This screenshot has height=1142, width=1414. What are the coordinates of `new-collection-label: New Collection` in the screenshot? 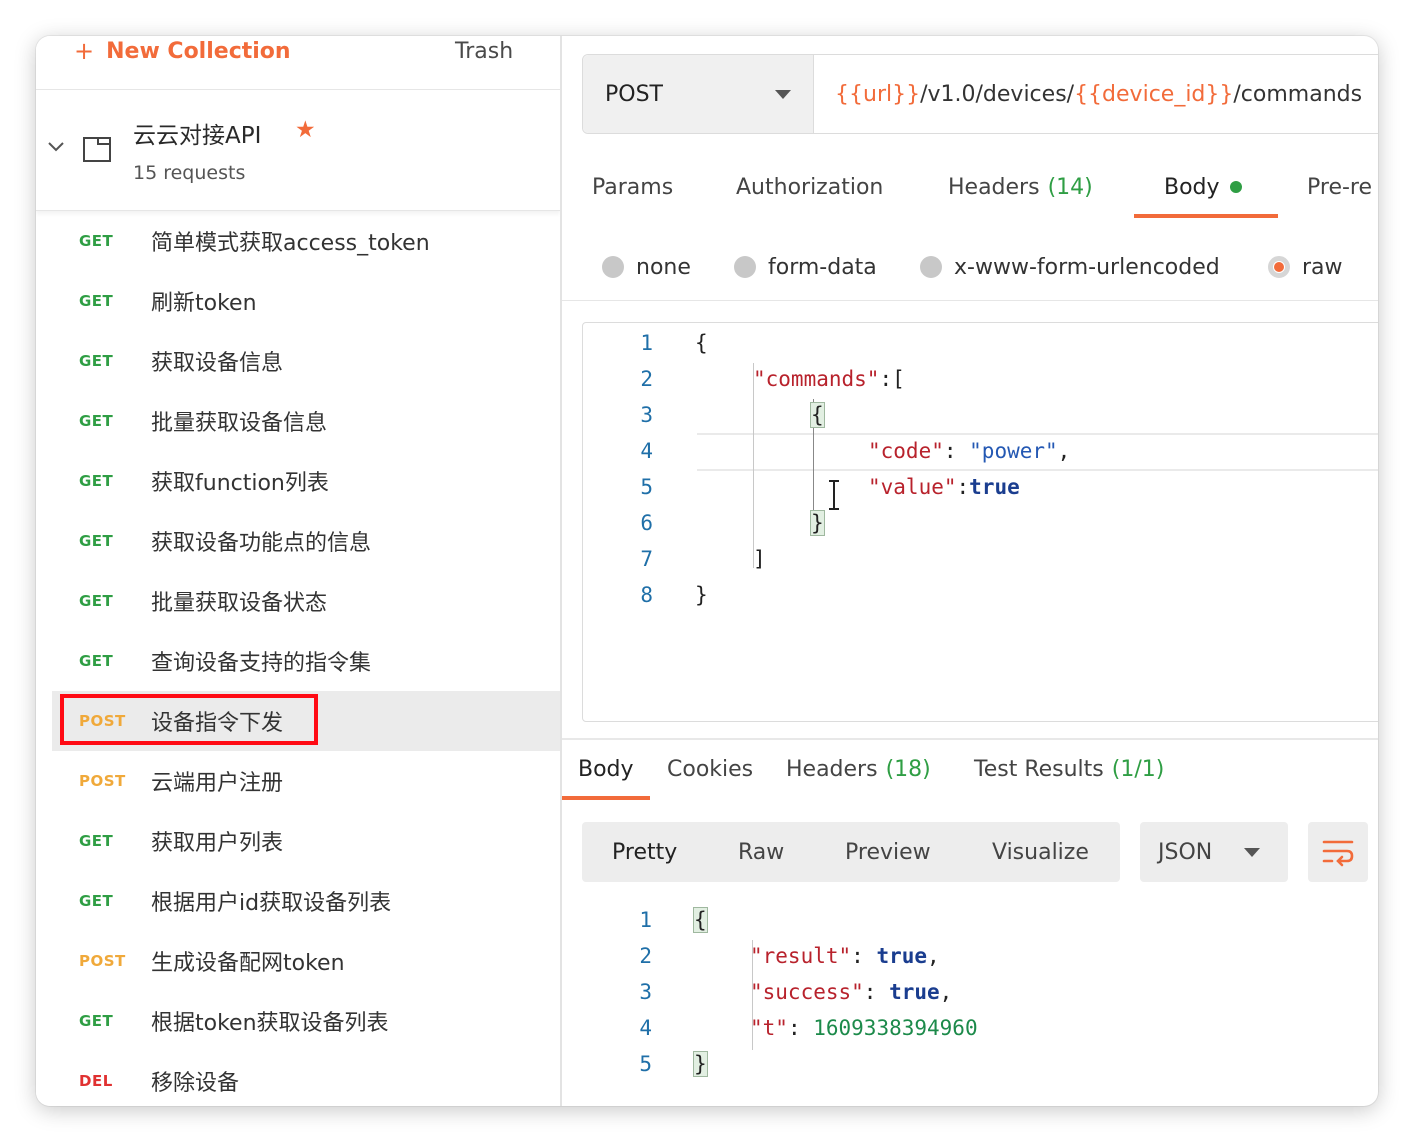 It's located at (198, 51).